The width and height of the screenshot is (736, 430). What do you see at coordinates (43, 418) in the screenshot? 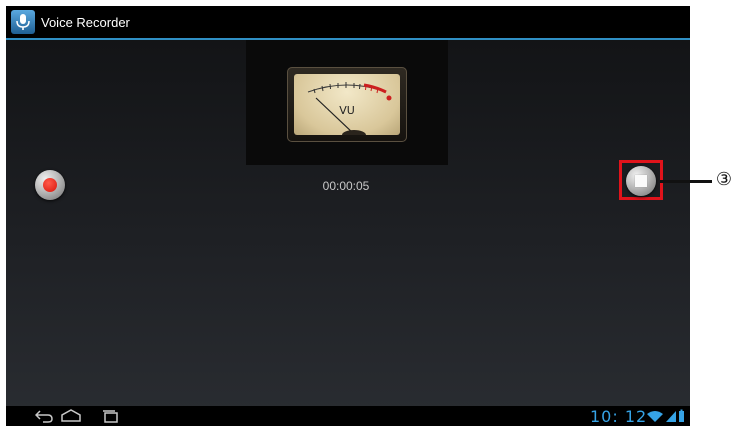
I see `back-icon` at bounding box center [43, 418].